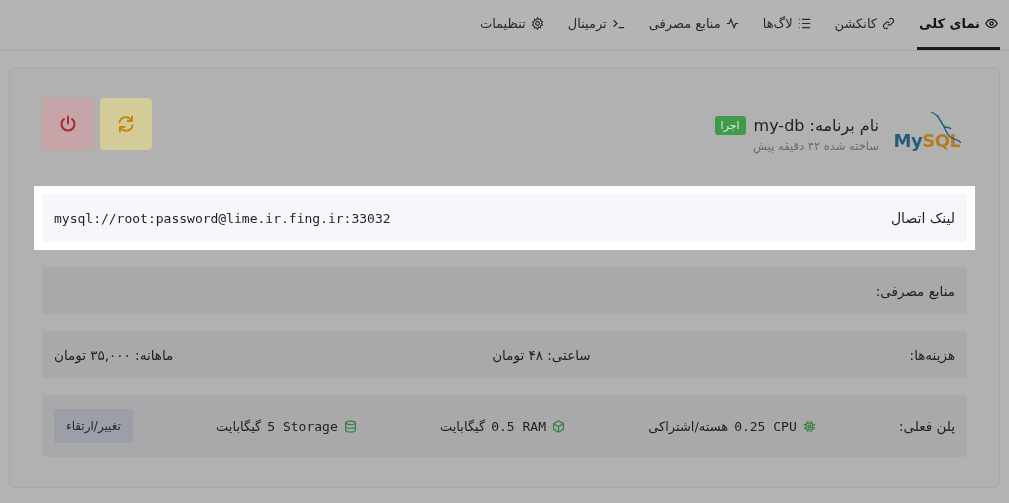  I want to click on list-icon, so click(804, 23).